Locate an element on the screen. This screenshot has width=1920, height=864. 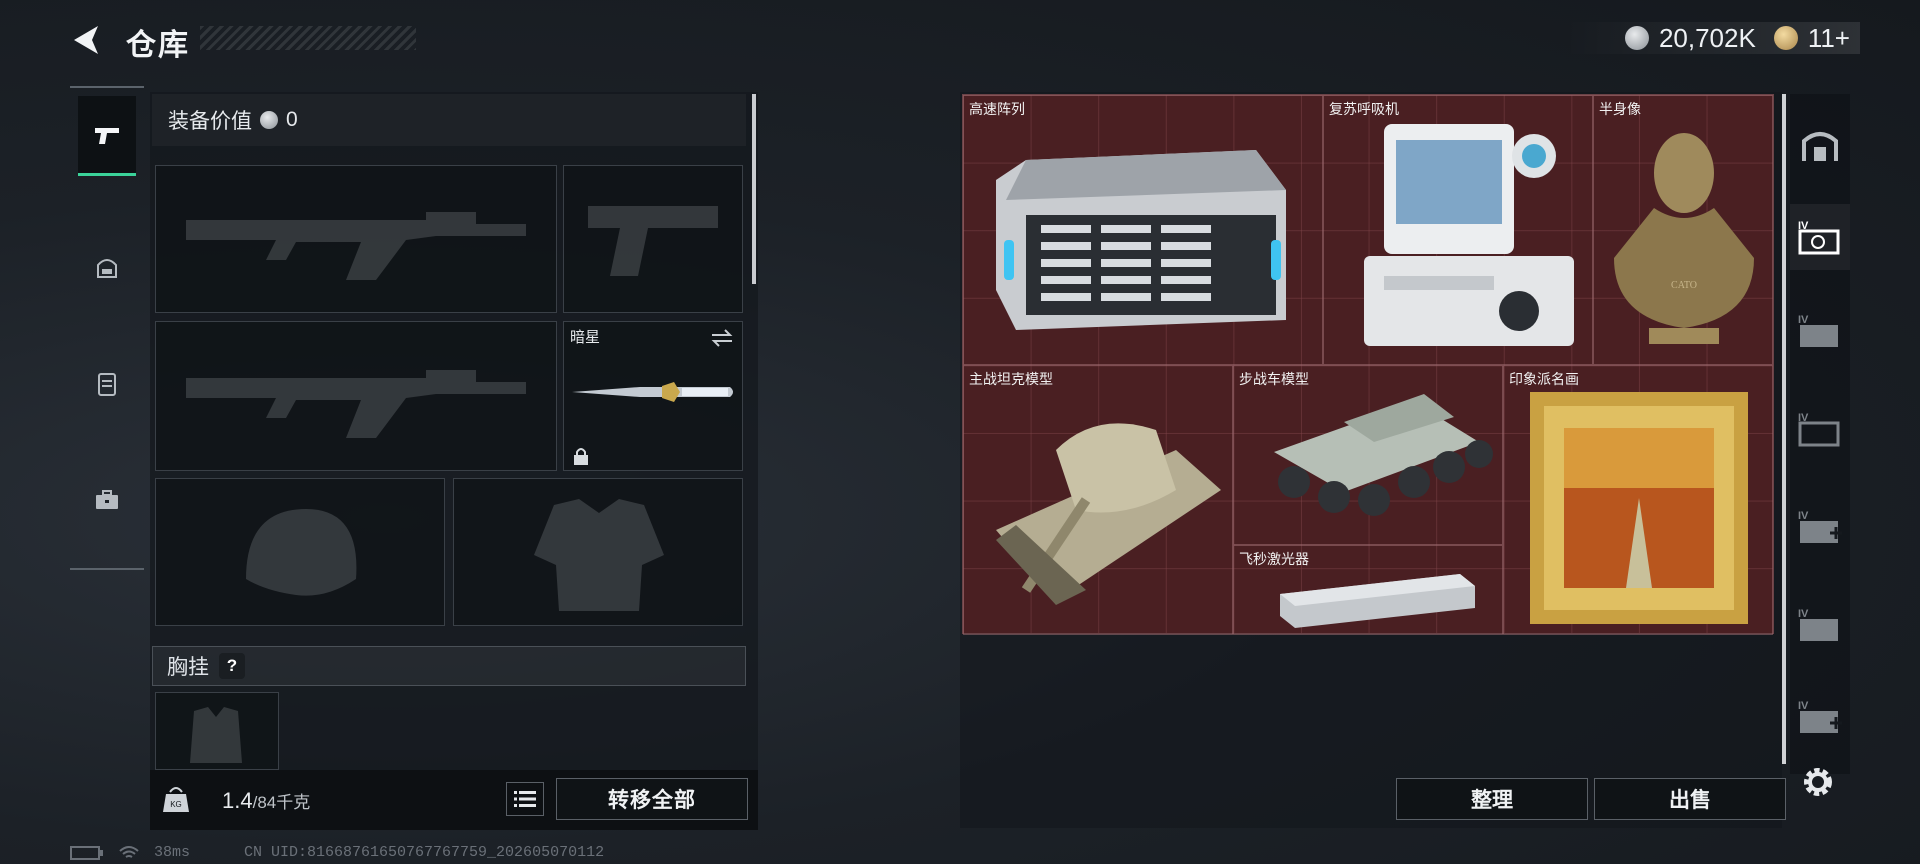
stash-item: 半身像 CATO is located at coordinates (1683, 230).